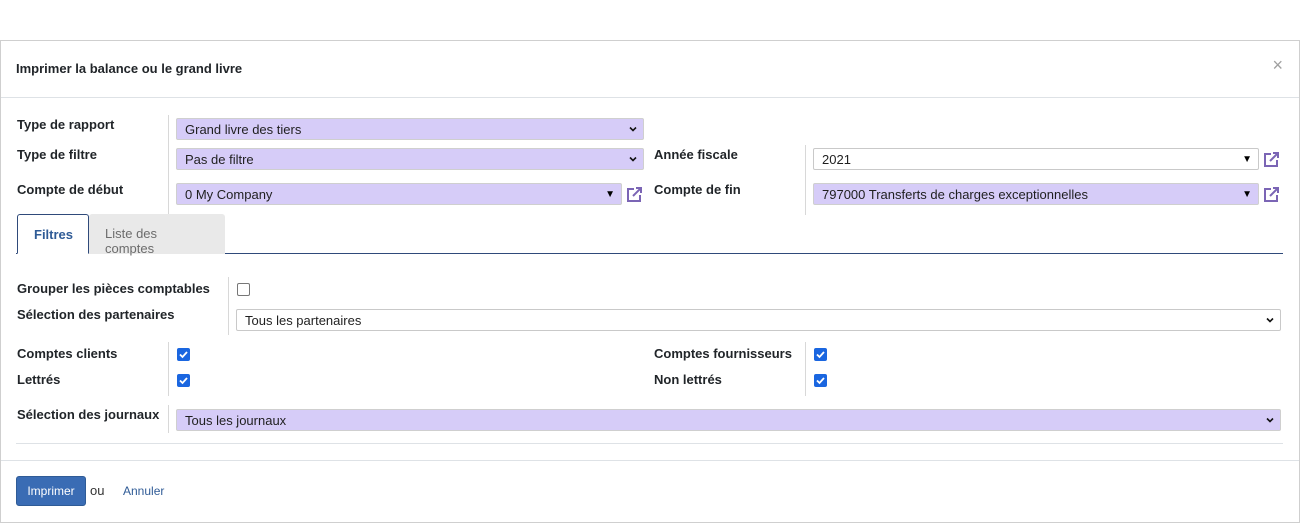 The height and width of the screenshot is (524, 1301). What do you see at coordinates (57, 154) in the screenshot?
I see `type-filtre-label: Type de filtre` at bounding box center [57, 154].